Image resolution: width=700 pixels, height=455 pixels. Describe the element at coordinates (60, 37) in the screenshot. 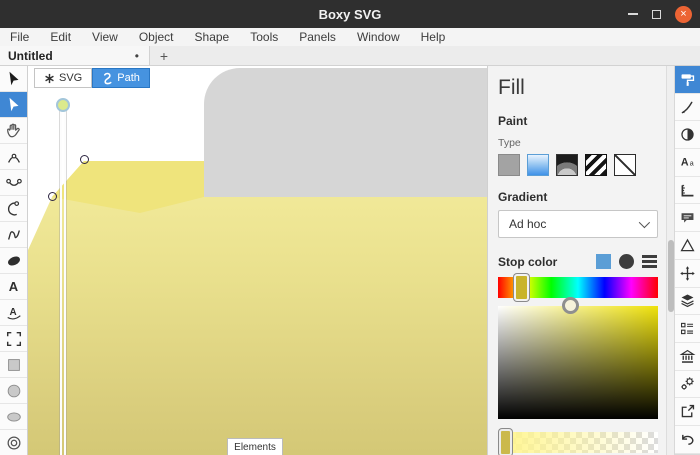

I see `menu-edit: Edit` at that location.